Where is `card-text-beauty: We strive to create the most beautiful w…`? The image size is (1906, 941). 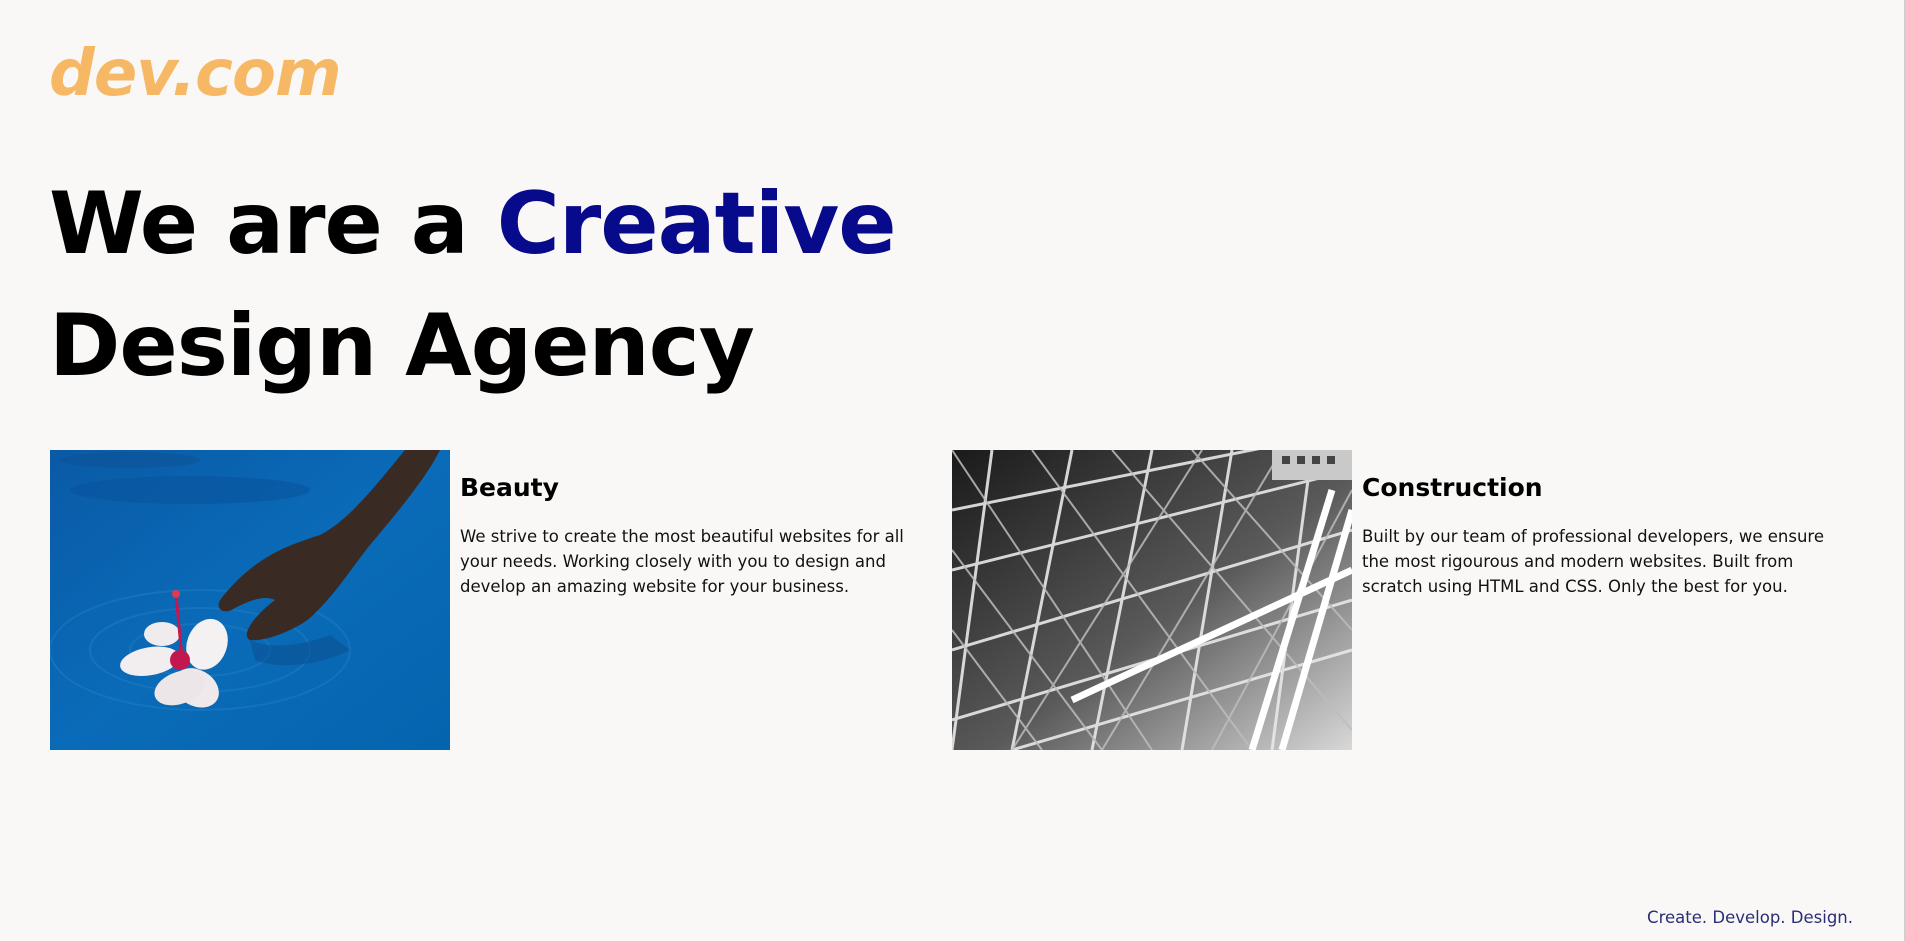
card-text-beauty: We strive to create the most beautiful w… is located at coordinates (682, 561).